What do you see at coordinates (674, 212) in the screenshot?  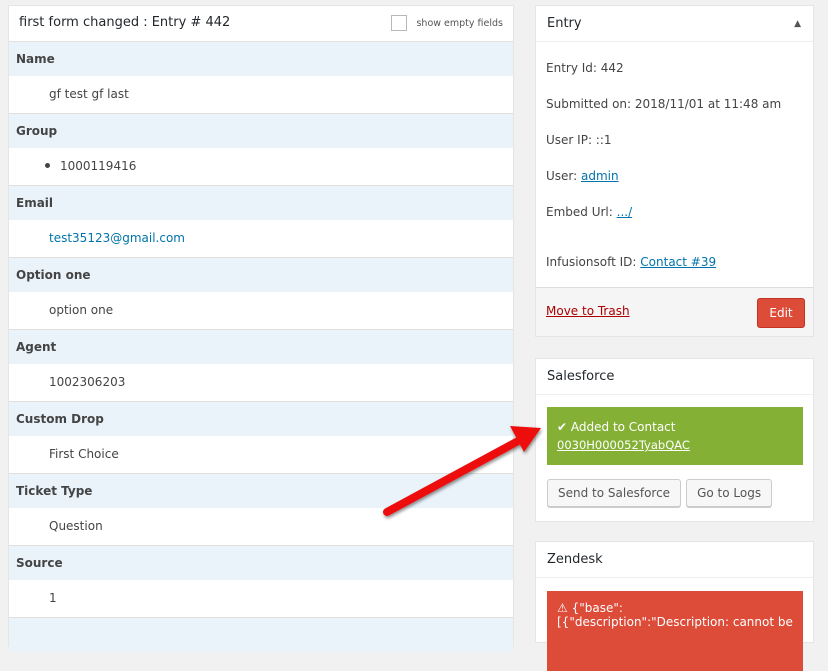 I see `embed-url-row: Embed Url: .../` at bounding box center [674, 212].